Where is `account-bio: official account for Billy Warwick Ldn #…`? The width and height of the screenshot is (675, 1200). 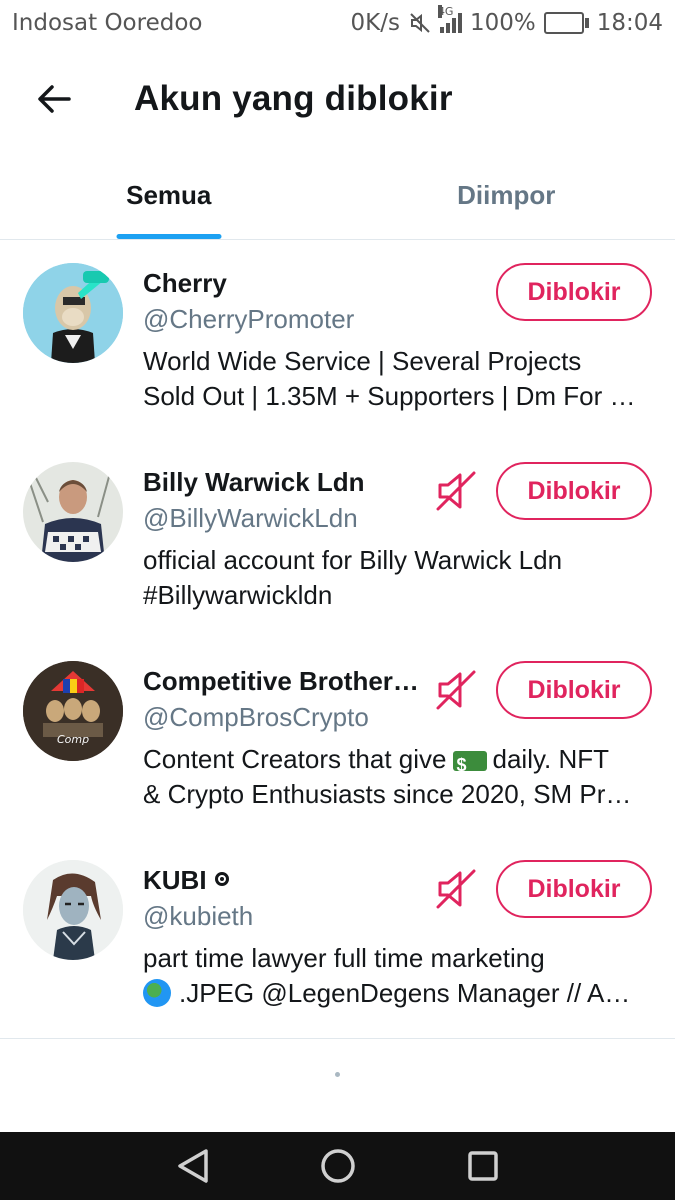 account-bio: official account for Billy Warwick Ldn #… is located at coordinates (400, 578).